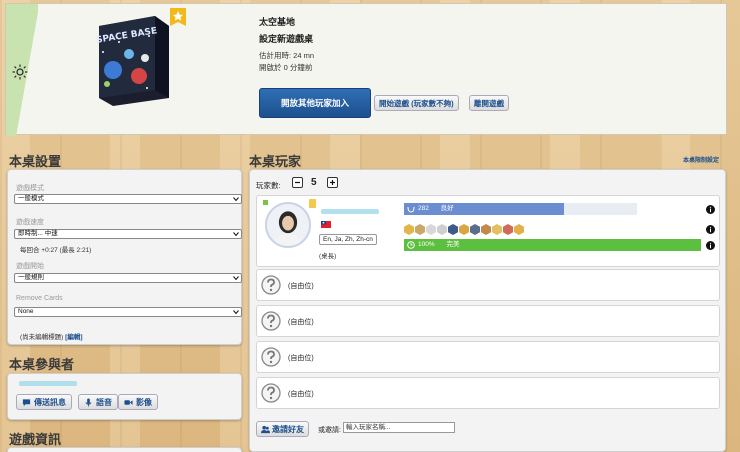 The width and height of the screenshot is (740, 452). I want to click on chat-bubble-icon, so click(26, 402).